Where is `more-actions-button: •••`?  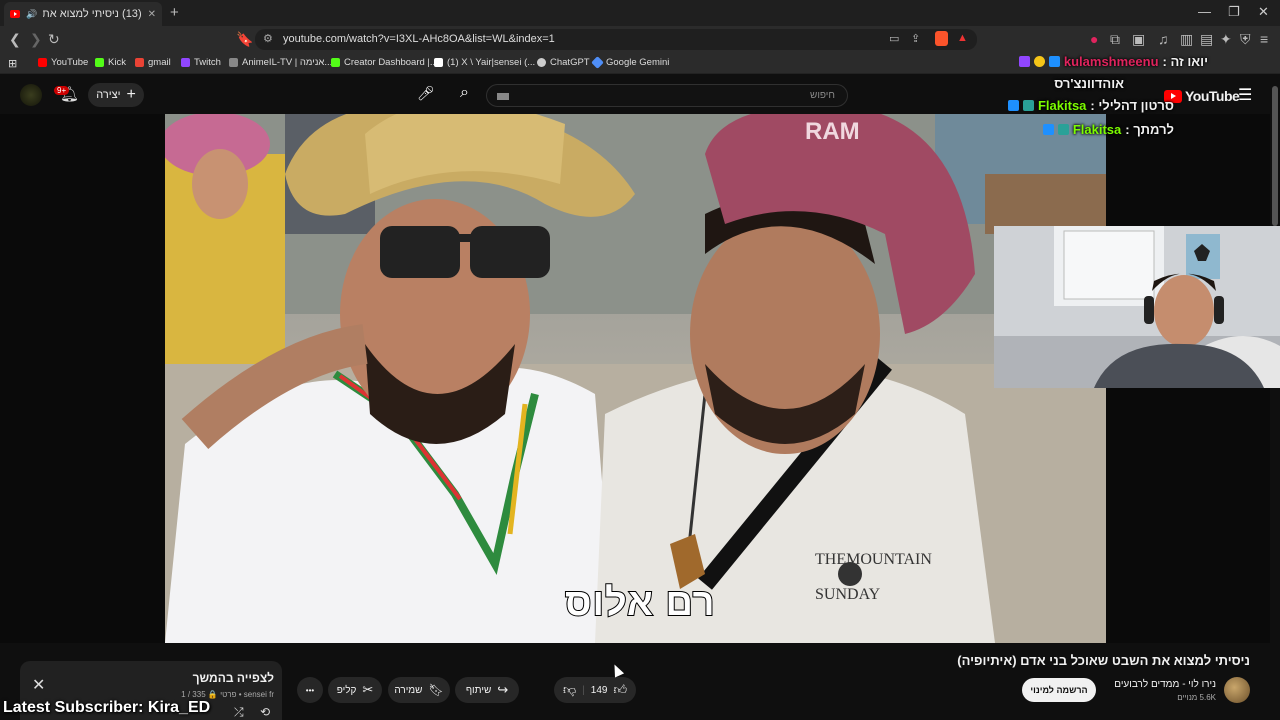
more-actions-button: ••• is located at coordinates (310, 690).